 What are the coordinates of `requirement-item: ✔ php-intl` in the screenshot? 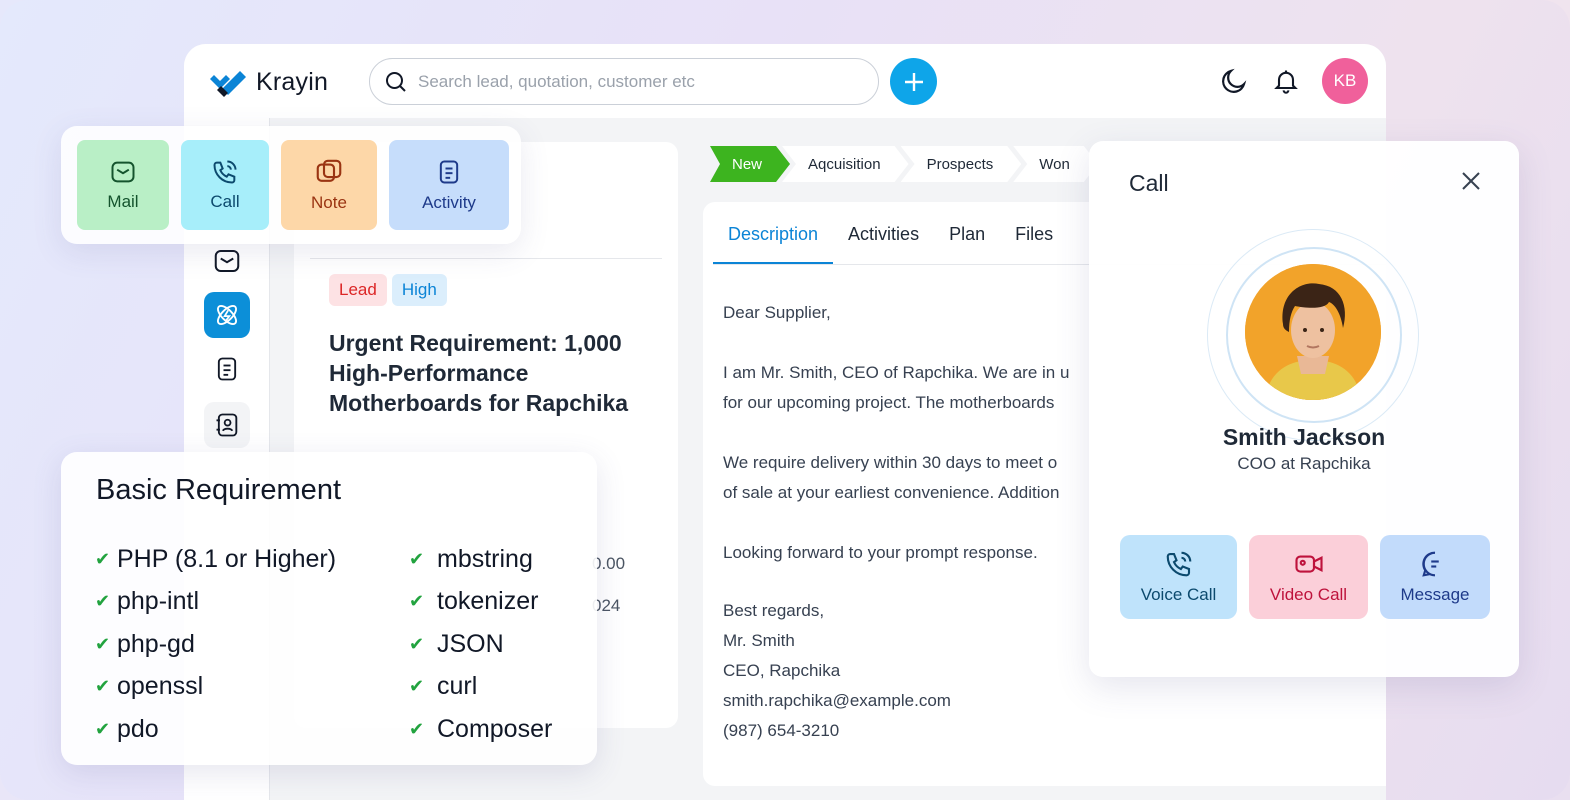 It's located at (147, 601).